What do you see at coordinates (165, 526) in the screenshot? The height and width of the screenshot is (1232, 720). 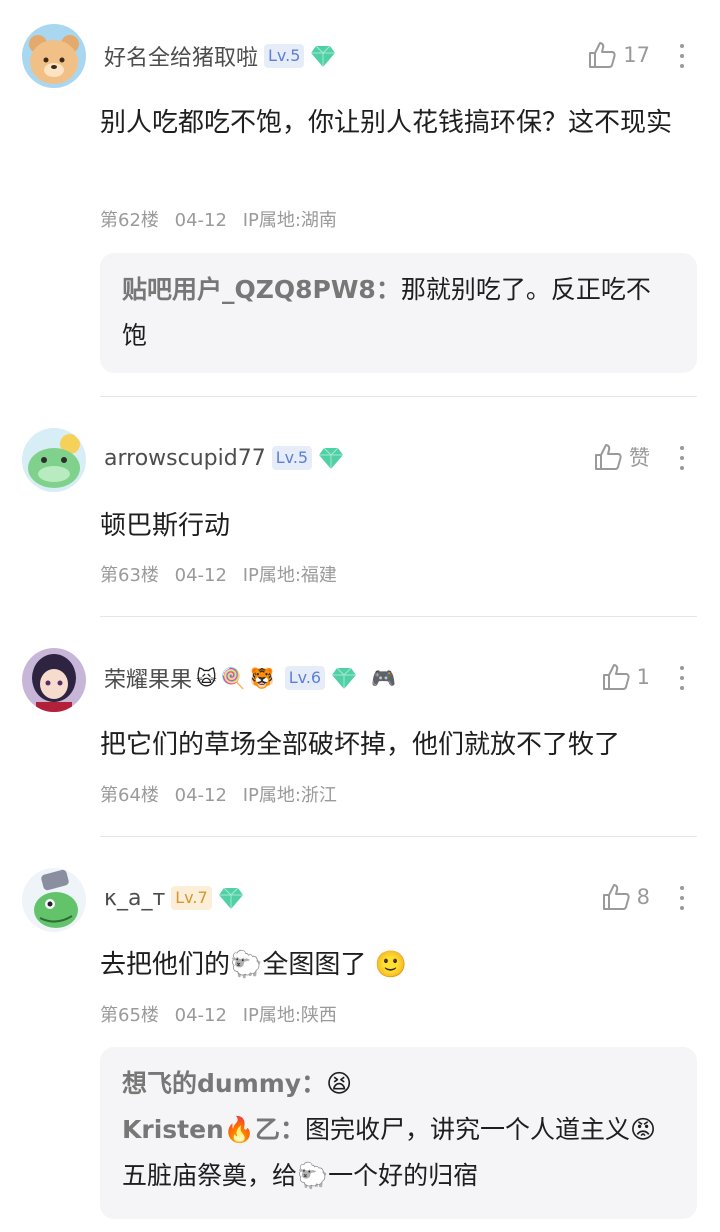 I see `post-content: 顿巴斯行动` at bounding box center [165, 526].